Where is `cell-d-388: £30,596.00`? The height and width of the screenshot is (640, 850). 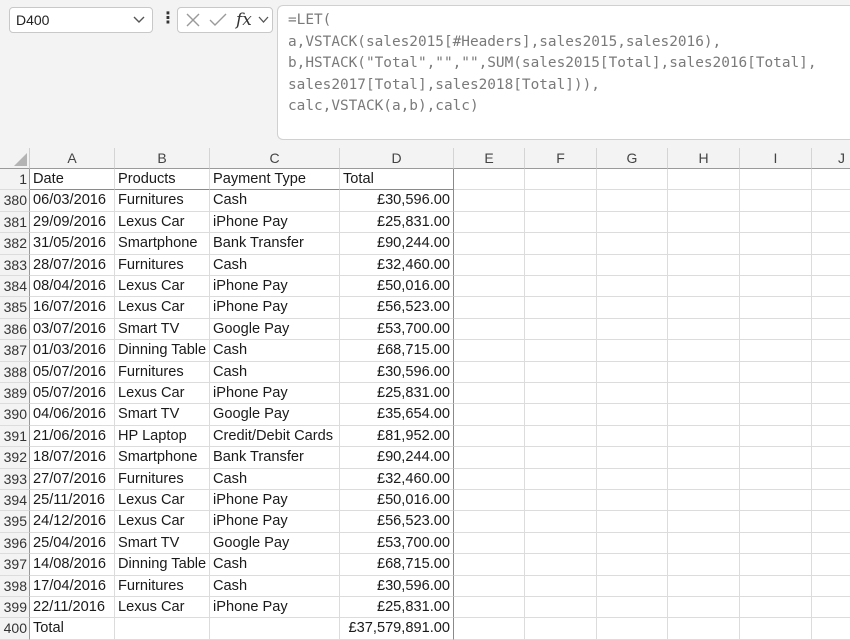
cell-d-388: £30,596.00 is located at coordinates (397, 372).